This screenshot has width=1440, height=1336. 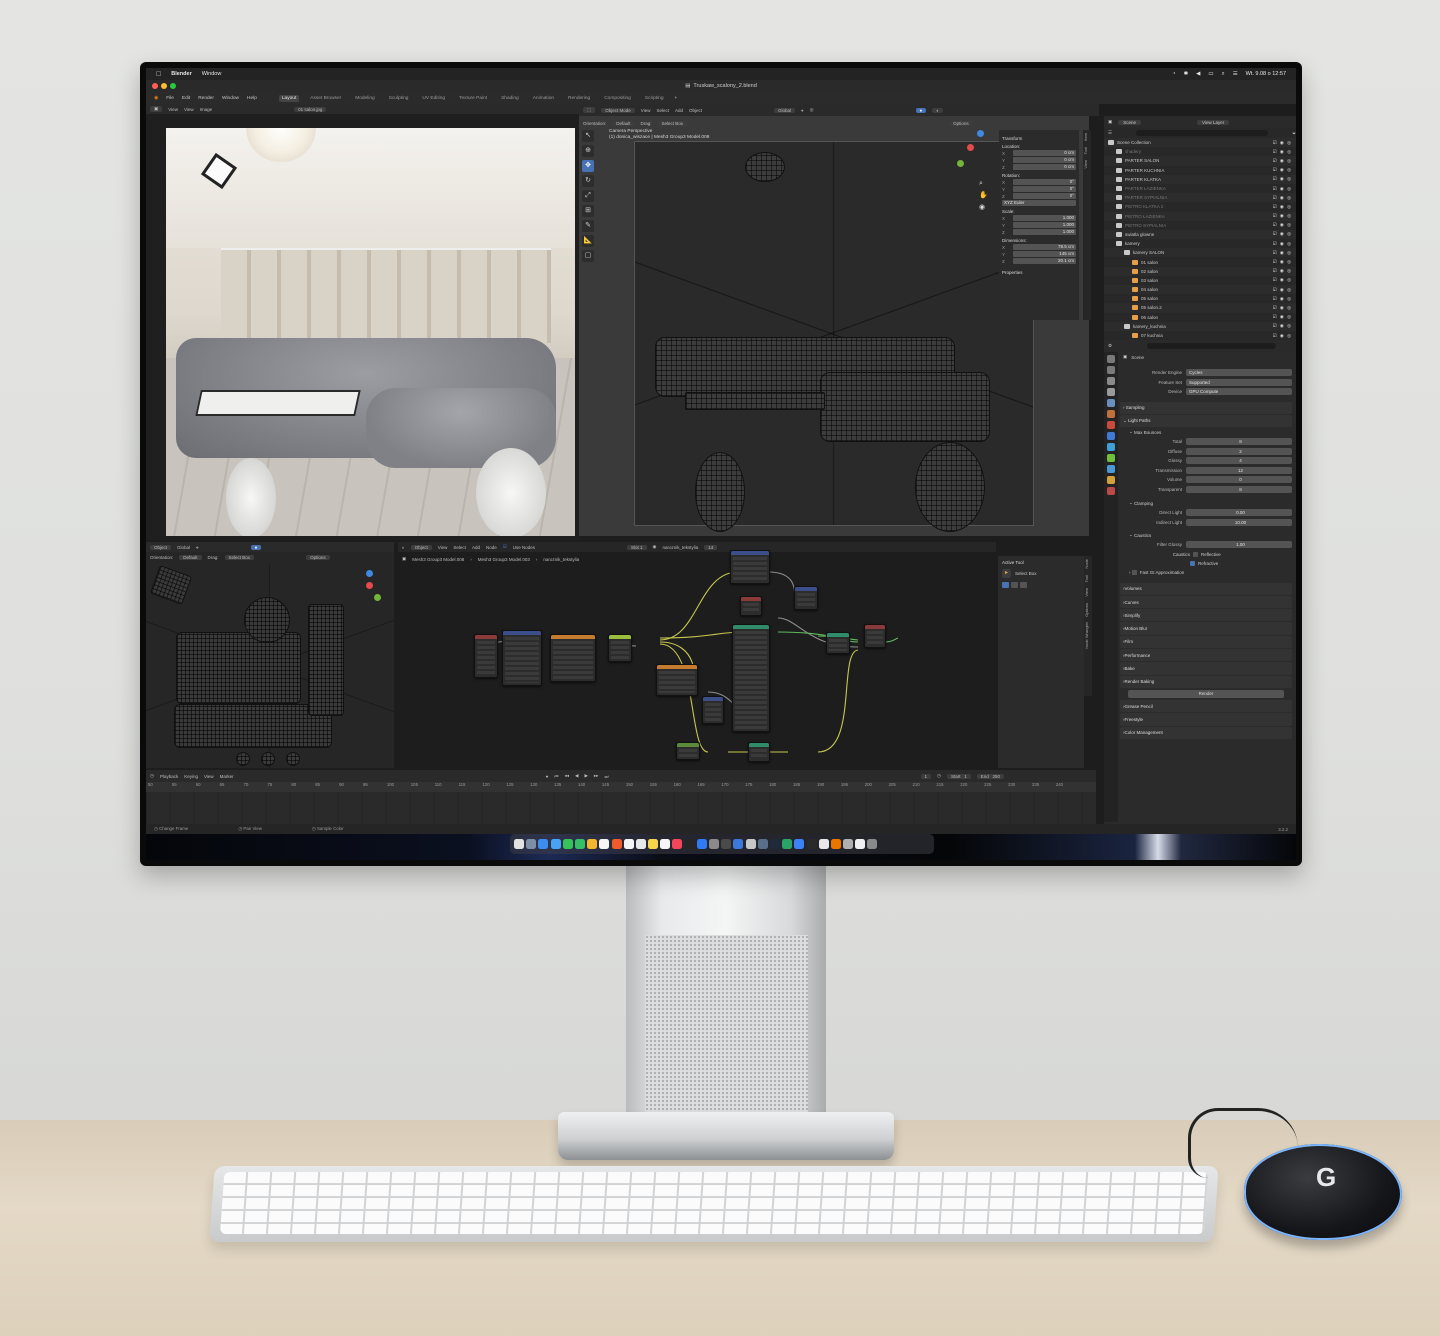 I want to click on principled-bsdf-node, so click(x=751, y=678).